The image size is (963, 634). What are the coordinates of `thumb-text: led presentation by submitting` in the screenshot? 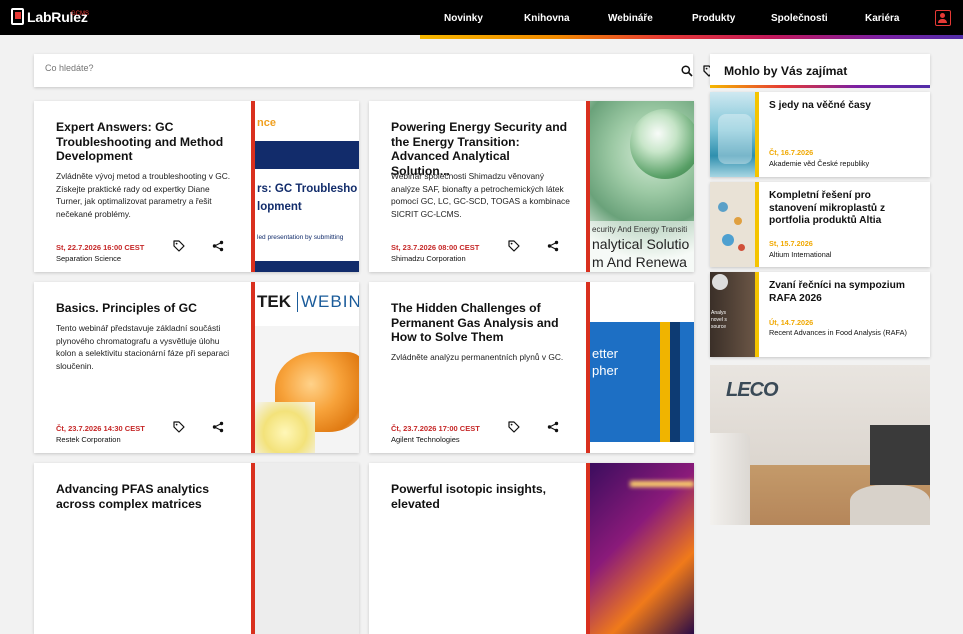 It's located at (300, 237).